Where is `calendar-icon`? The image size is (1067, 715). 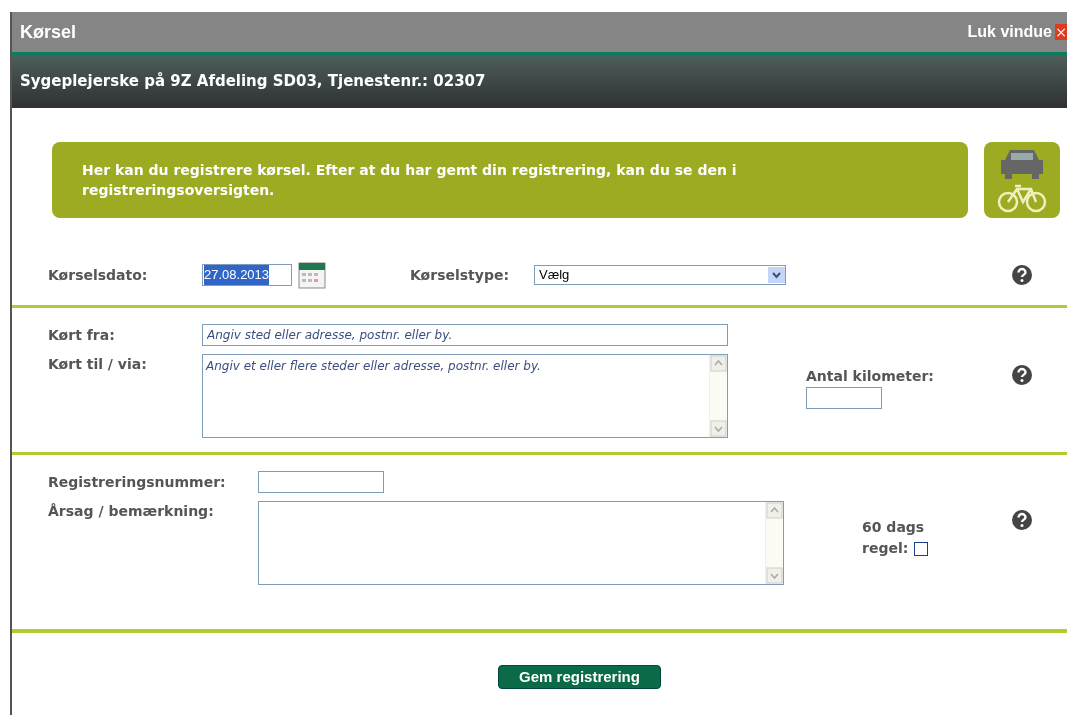 calendar-icon is located at coordinates (312, 275).